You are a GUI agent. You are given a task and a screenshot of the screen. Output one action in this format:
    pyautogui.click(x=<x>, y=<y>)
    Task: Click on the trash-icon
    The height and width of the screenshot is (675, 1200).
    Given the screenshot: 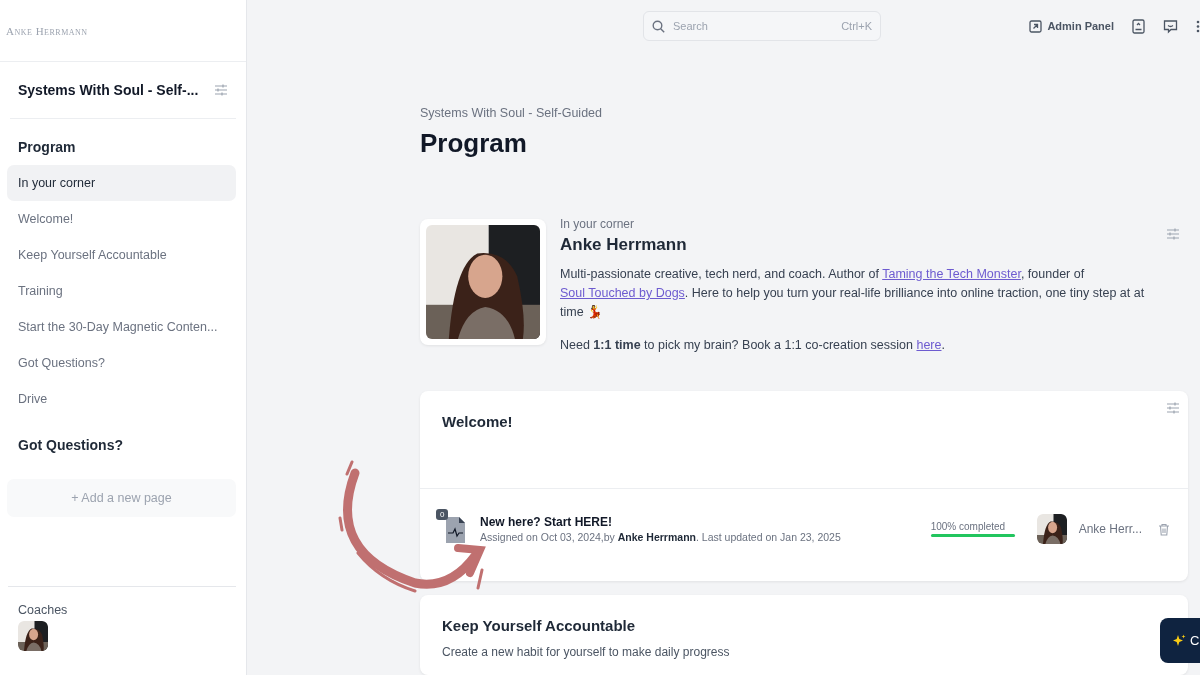 What is the action you would take?
    pyautogui.click(x=1164, y=529)
    